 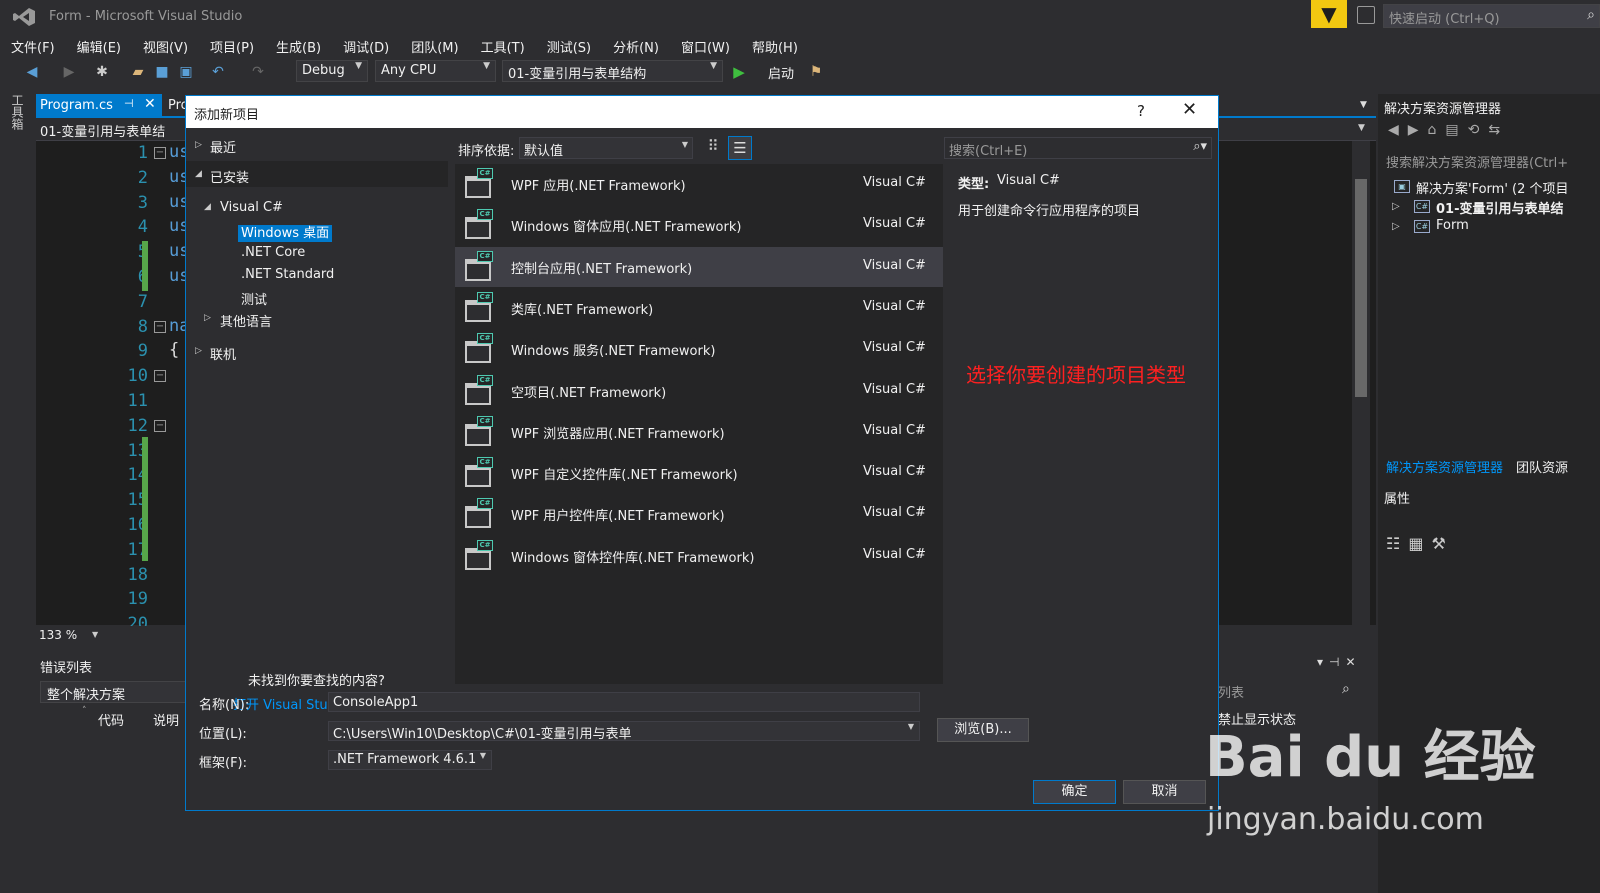 I want to click on template-search-input: 搜索(Ctrl+E) ⌕▾, so click(x=1078, y=148).